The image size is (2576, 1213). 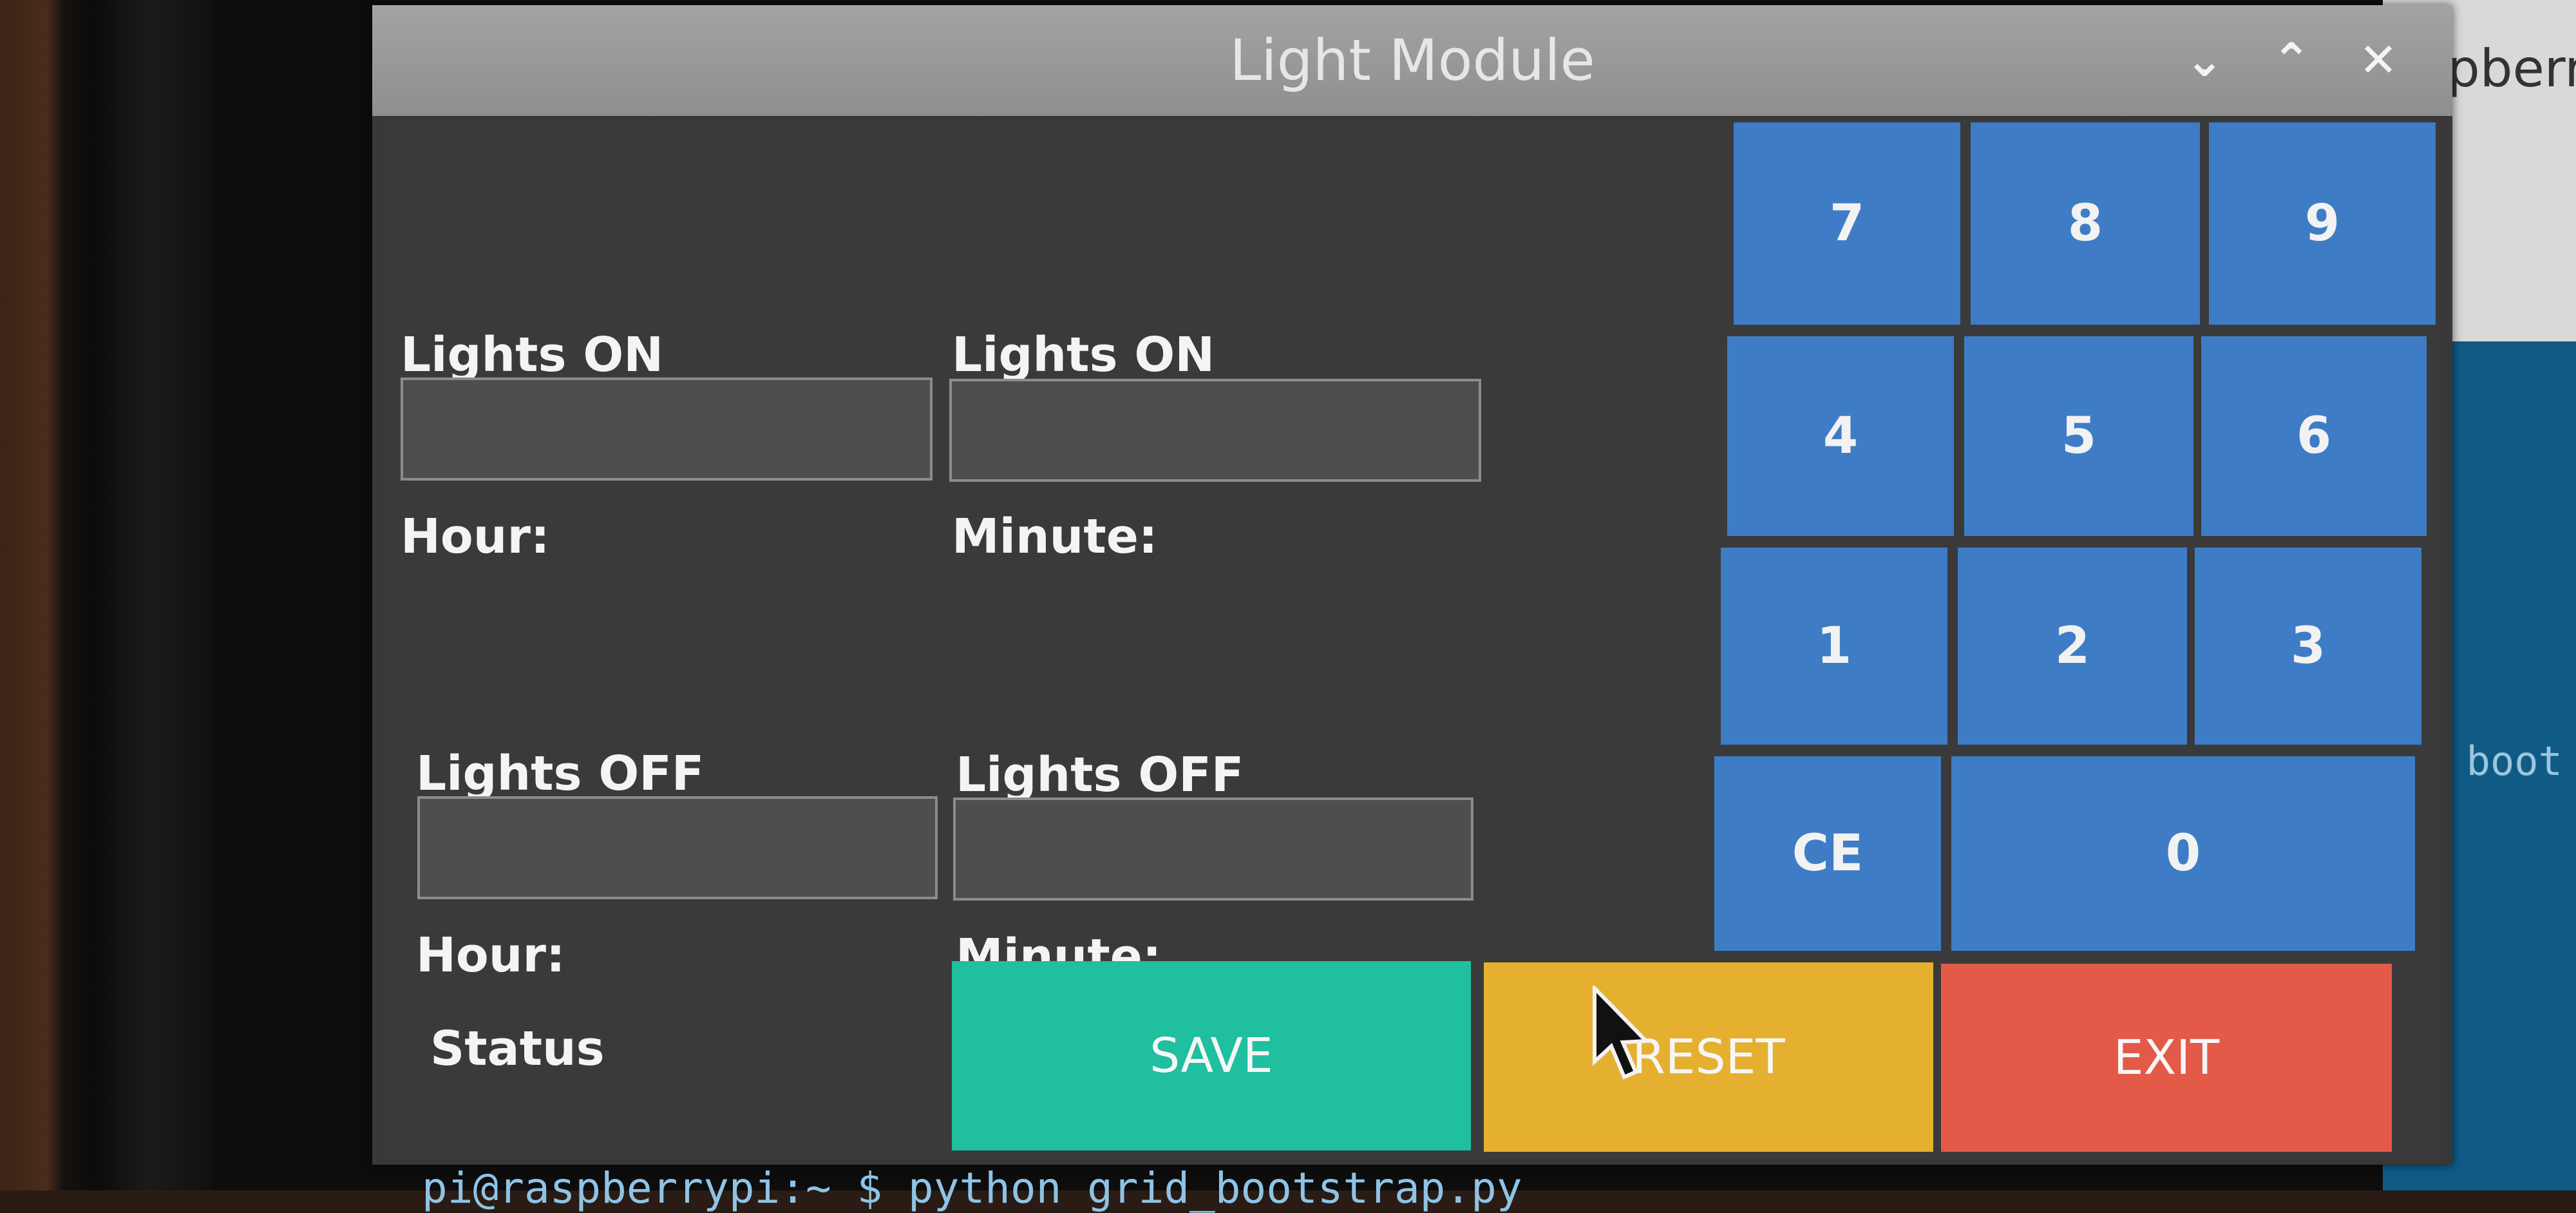 I want to click on key-2-button: 2, so click(x=2072, y=646).